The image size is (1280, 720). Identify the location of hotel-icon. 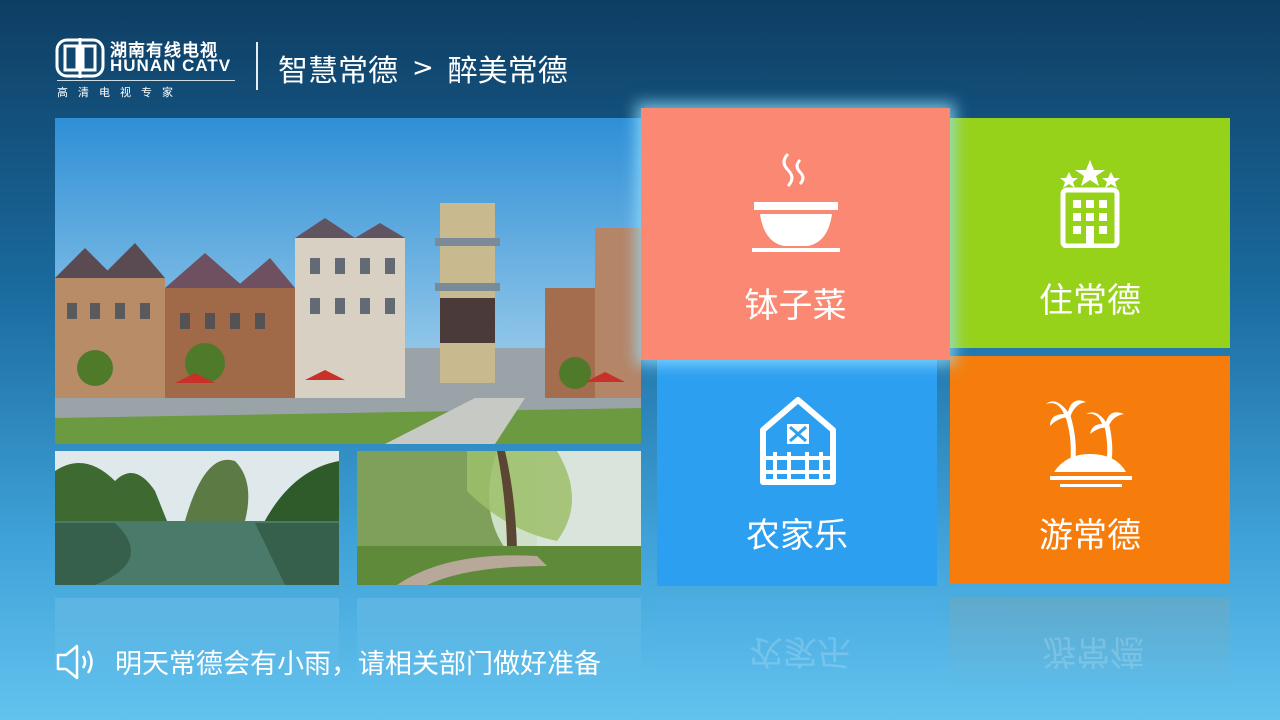
(1090, 204).